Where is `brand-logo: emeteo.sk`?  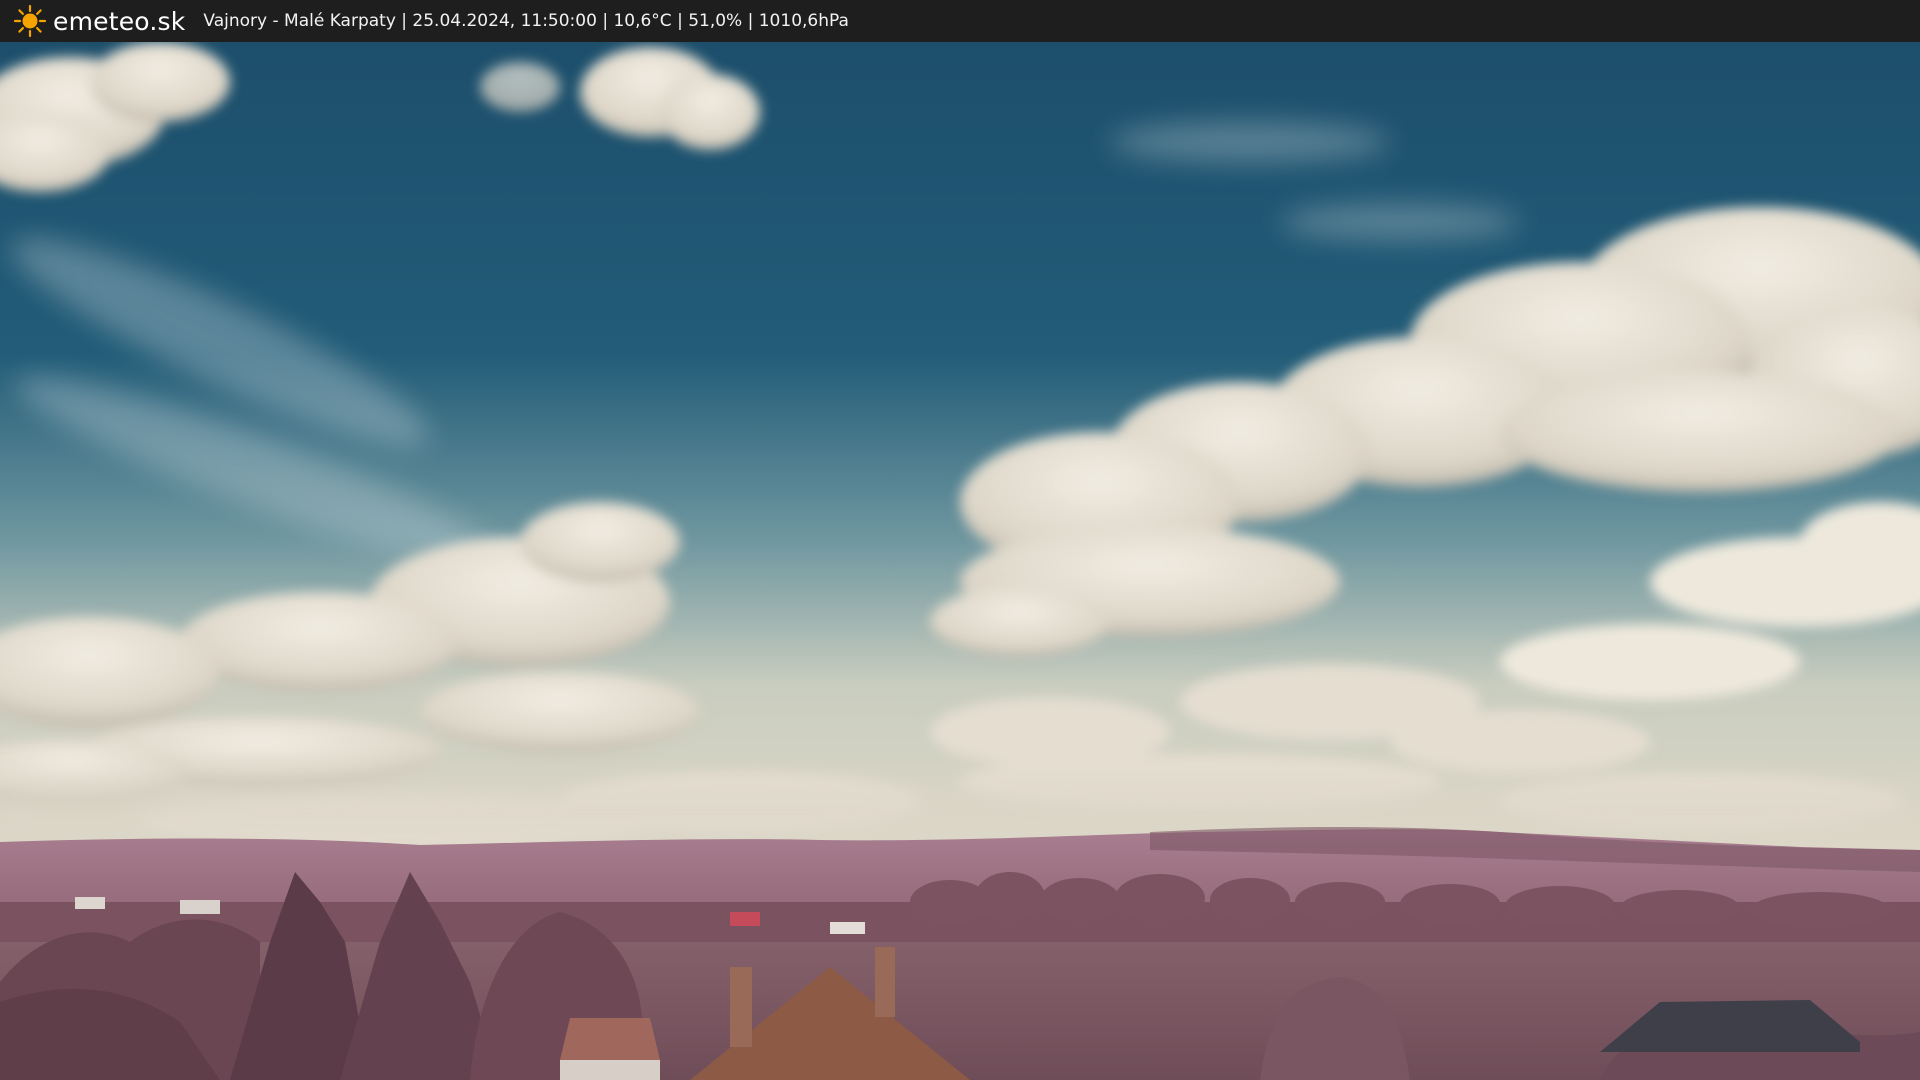
brand-logo: emeteo.sk is located at coordinates (99, 21).